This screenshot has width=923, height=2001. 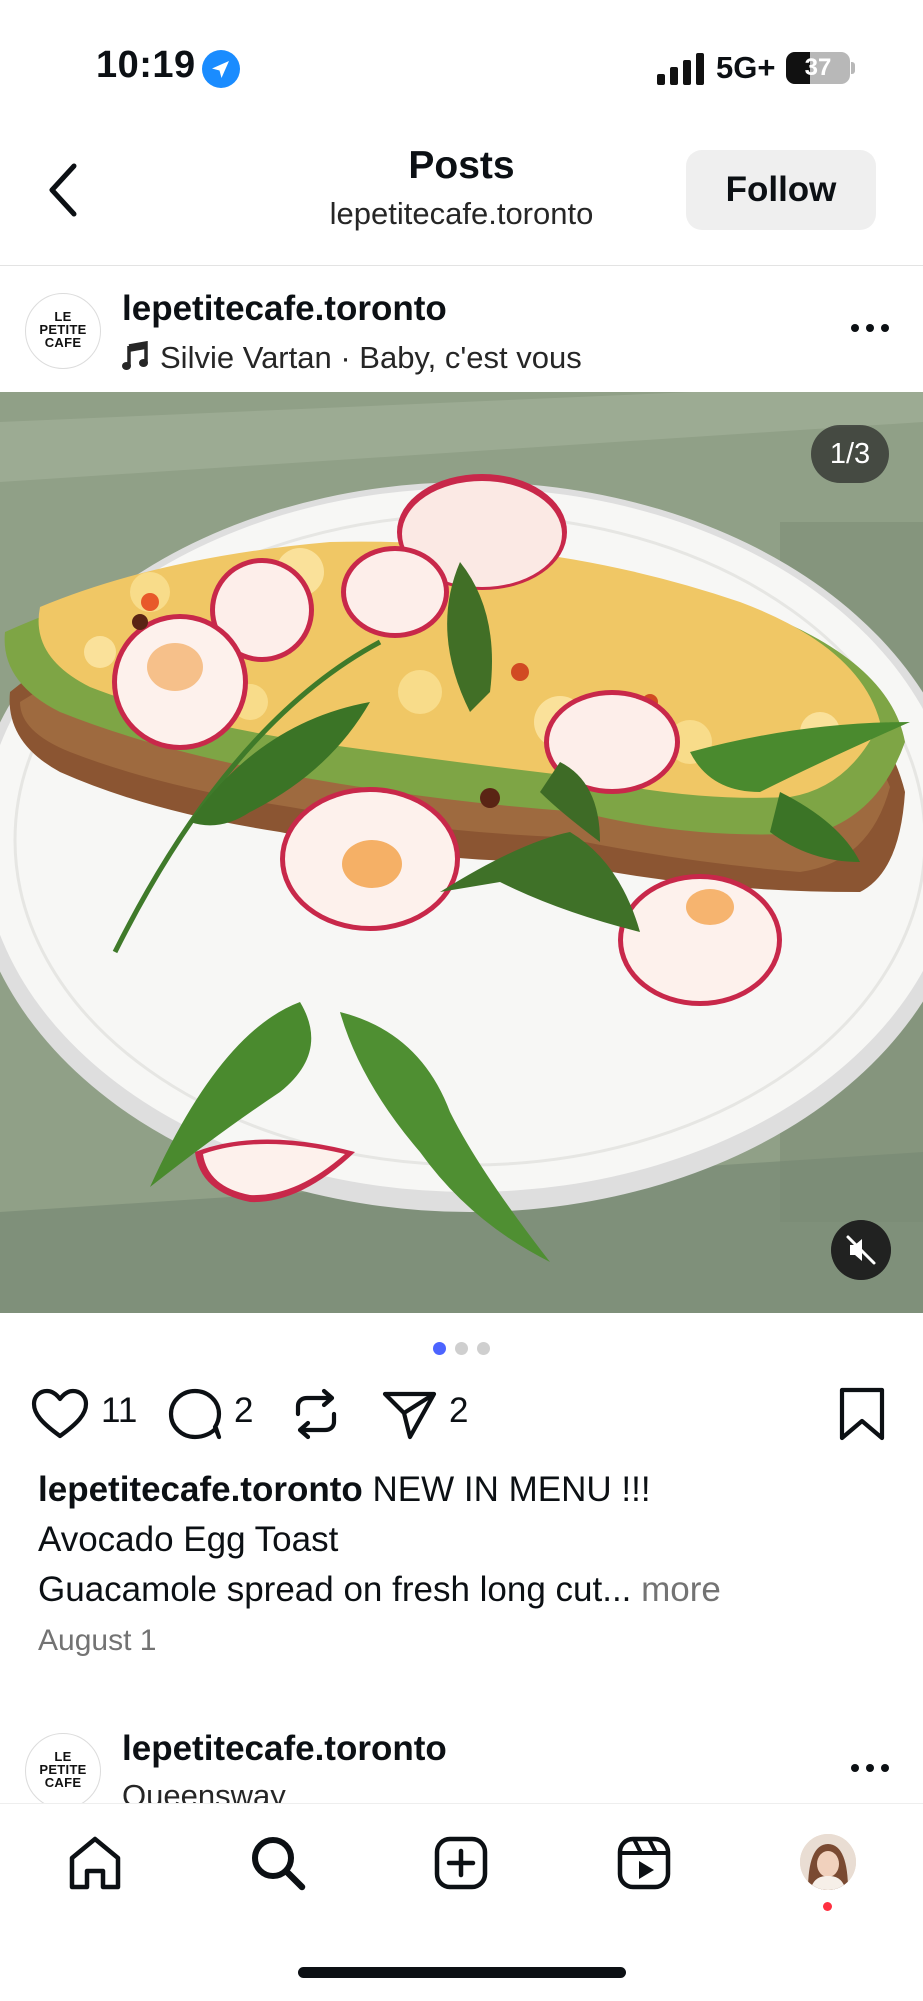 I want to click on caption-more-link: more, so click(x=681, y=1589).